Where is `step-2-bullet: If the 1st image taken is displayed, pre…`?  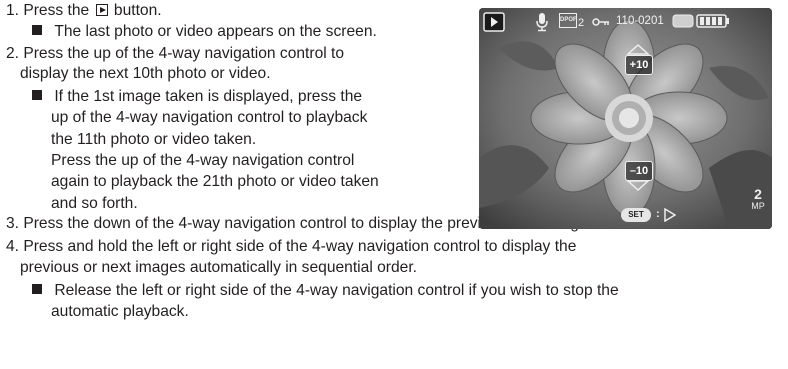
step-2-bullet: If the 1st image taken is displayed, pre… is located at coordinates (197, 97).